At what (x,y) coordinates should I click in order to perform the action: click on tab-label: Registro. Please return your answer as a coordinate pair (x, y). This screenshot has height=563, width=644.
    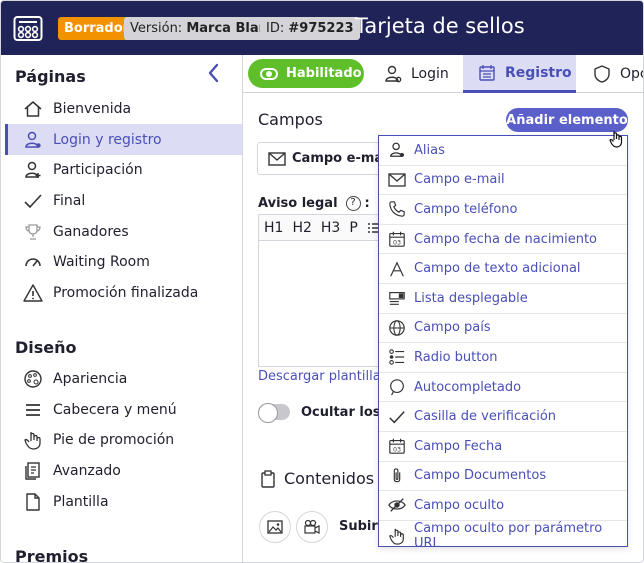
    Looking at the image, I should click on (538, 72).